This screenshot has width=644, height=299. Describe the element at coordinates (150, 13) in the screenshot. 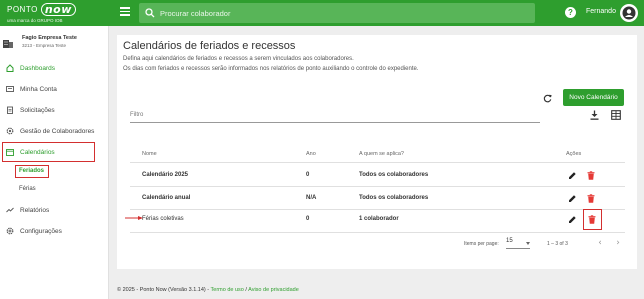

I see `search-icon` at that location.